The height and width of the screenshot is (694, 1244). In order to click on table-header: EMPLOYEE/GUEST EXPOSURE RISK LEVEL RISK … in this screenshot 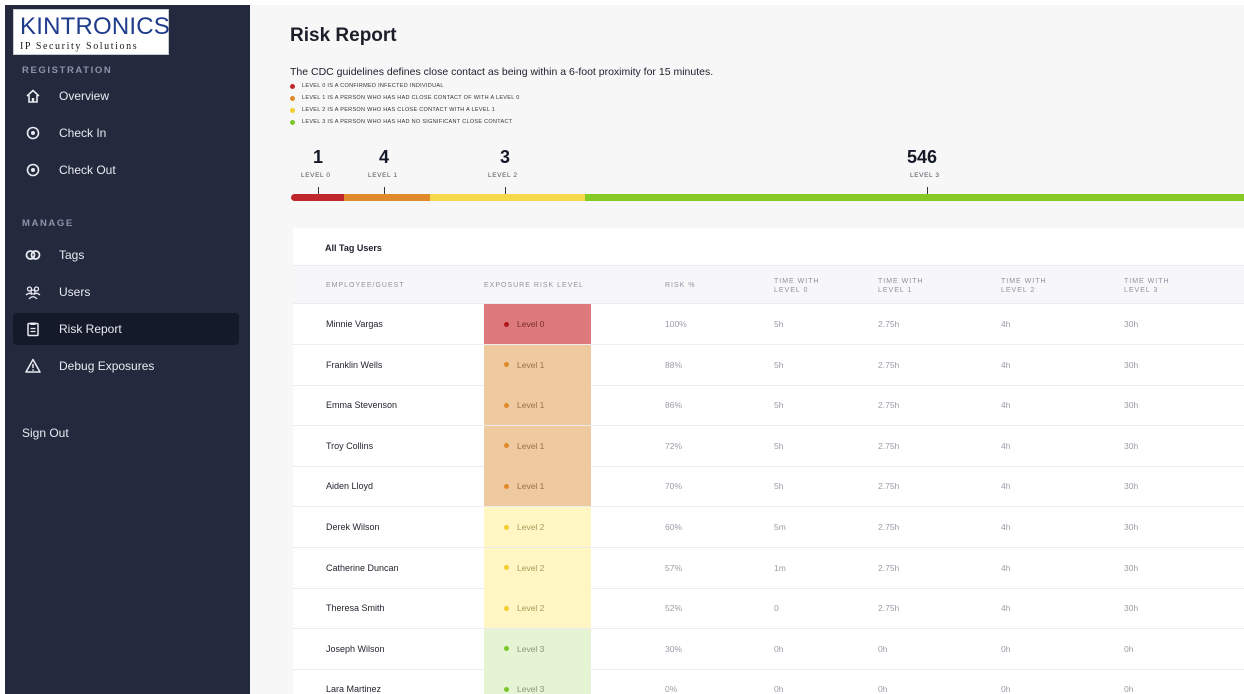, I will do `click(768, 284)`.